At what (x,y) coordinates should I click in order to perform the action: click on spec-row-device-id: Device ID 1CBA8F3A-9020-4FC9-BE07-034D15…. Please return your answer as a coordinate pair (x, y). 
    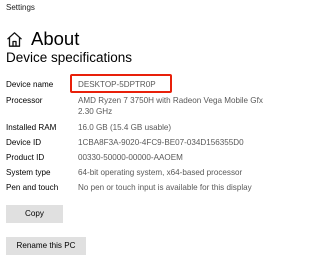
    Looking at the image, I should click on (145, 142).